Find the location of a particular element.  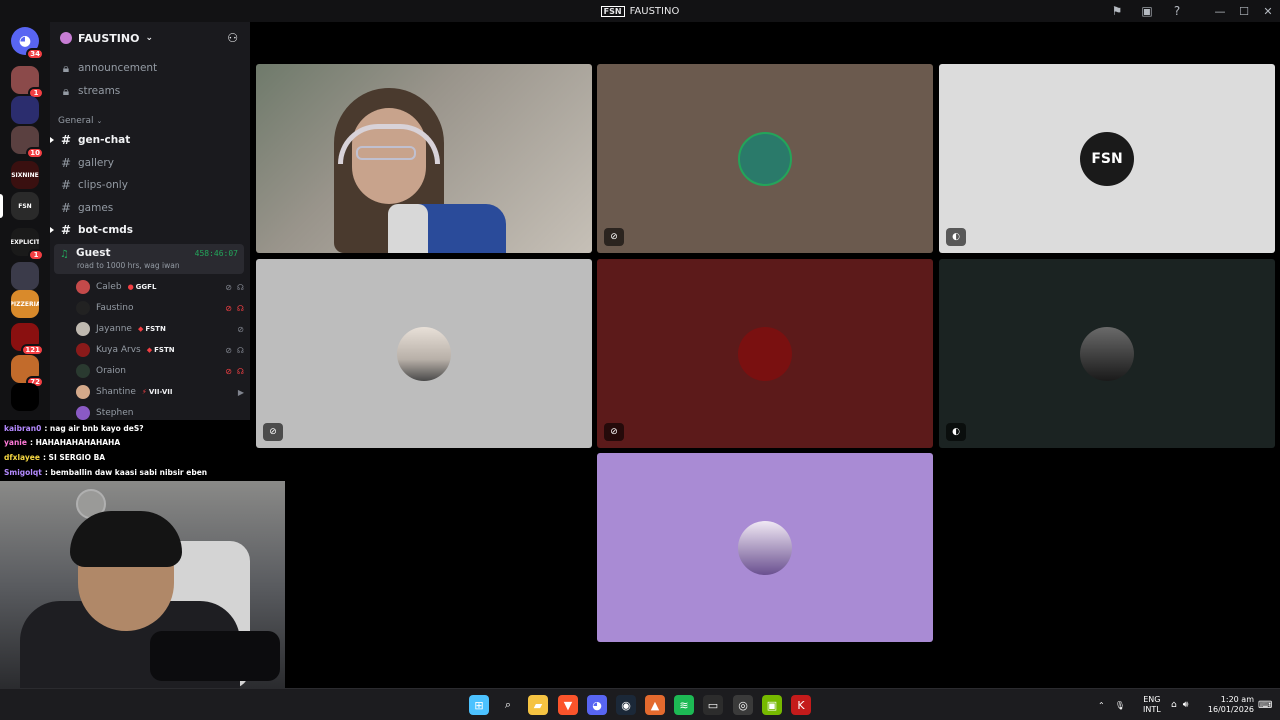

member-status-icons: ▶ is located at coordinates (241, 392).